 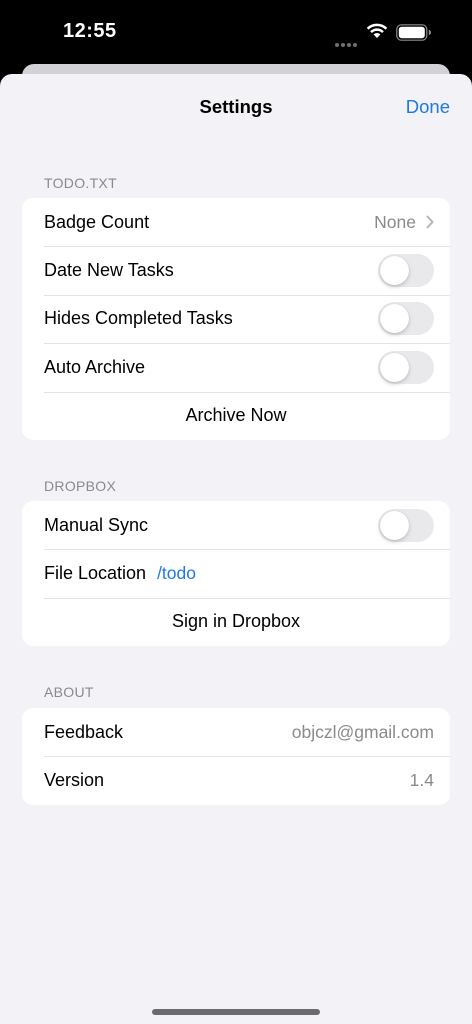 What do you see at coordinates (80, 183) in the screenshot?
I see `section-header-todo: TODO.TXT` at bounding box center [80, 183].